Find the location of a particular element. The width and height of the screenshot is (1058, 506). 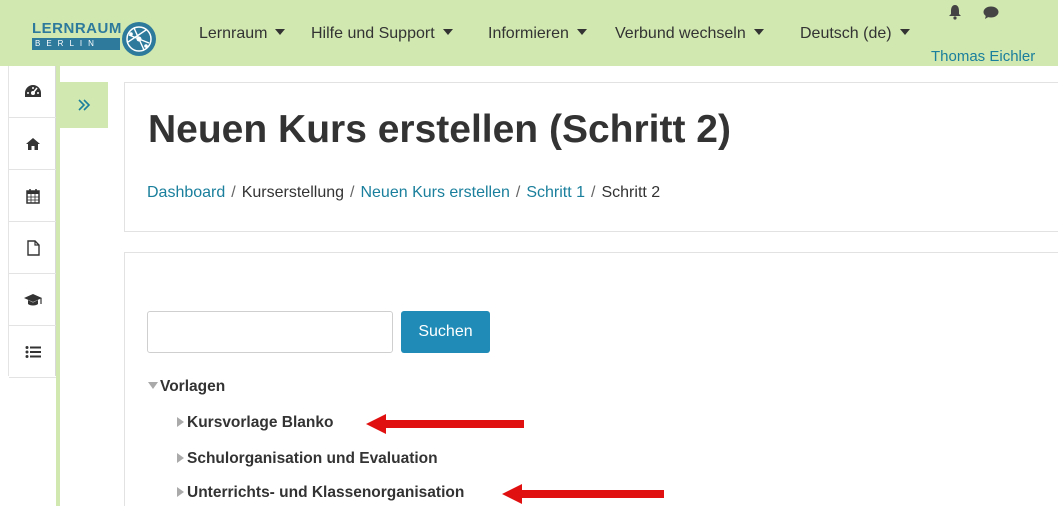

nav-menu-verbund: Verbund wechseln is located at coordinates (689, 34).